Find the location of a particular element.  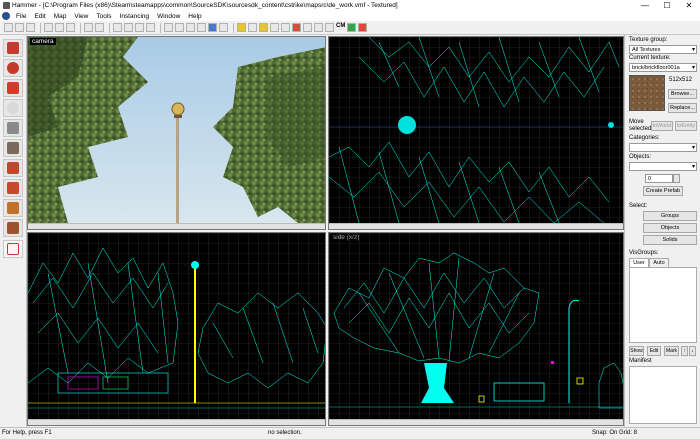

status-help-text: For Help, press F1 is located at coordinates (27, 433).